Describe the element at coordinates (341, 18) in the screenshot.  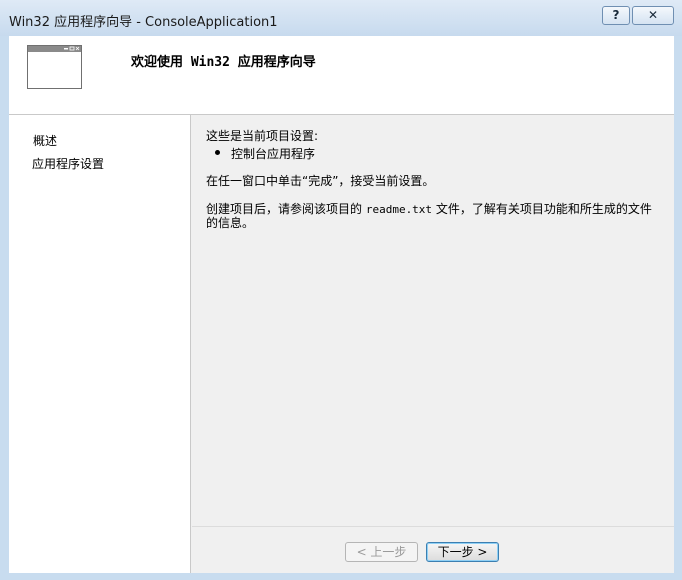
I see `title-bar: Win32 应用程序向导 - ConsoleApplication1 ? ✕` at that location.